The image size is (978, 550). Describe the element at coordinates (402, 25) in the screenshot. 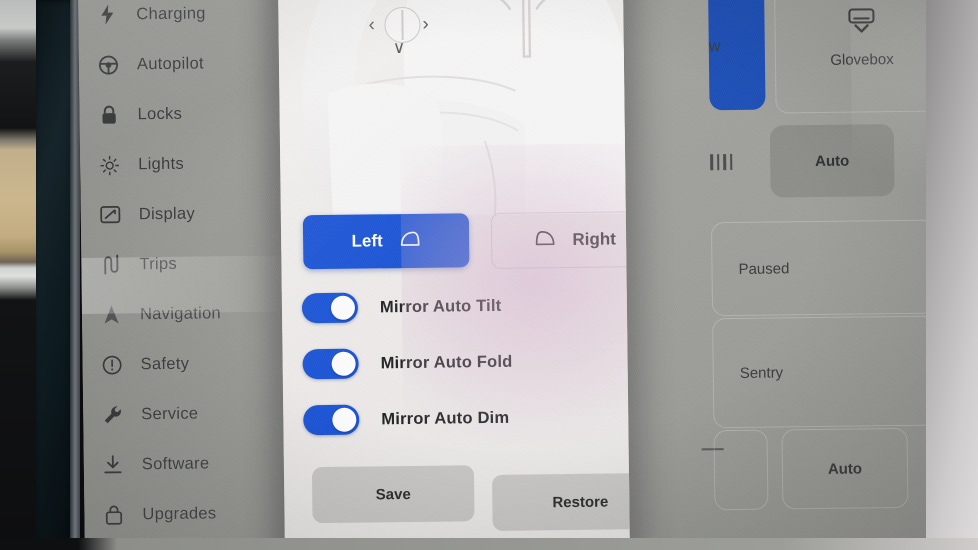

I see `scroll-wheel-icon` at that location.